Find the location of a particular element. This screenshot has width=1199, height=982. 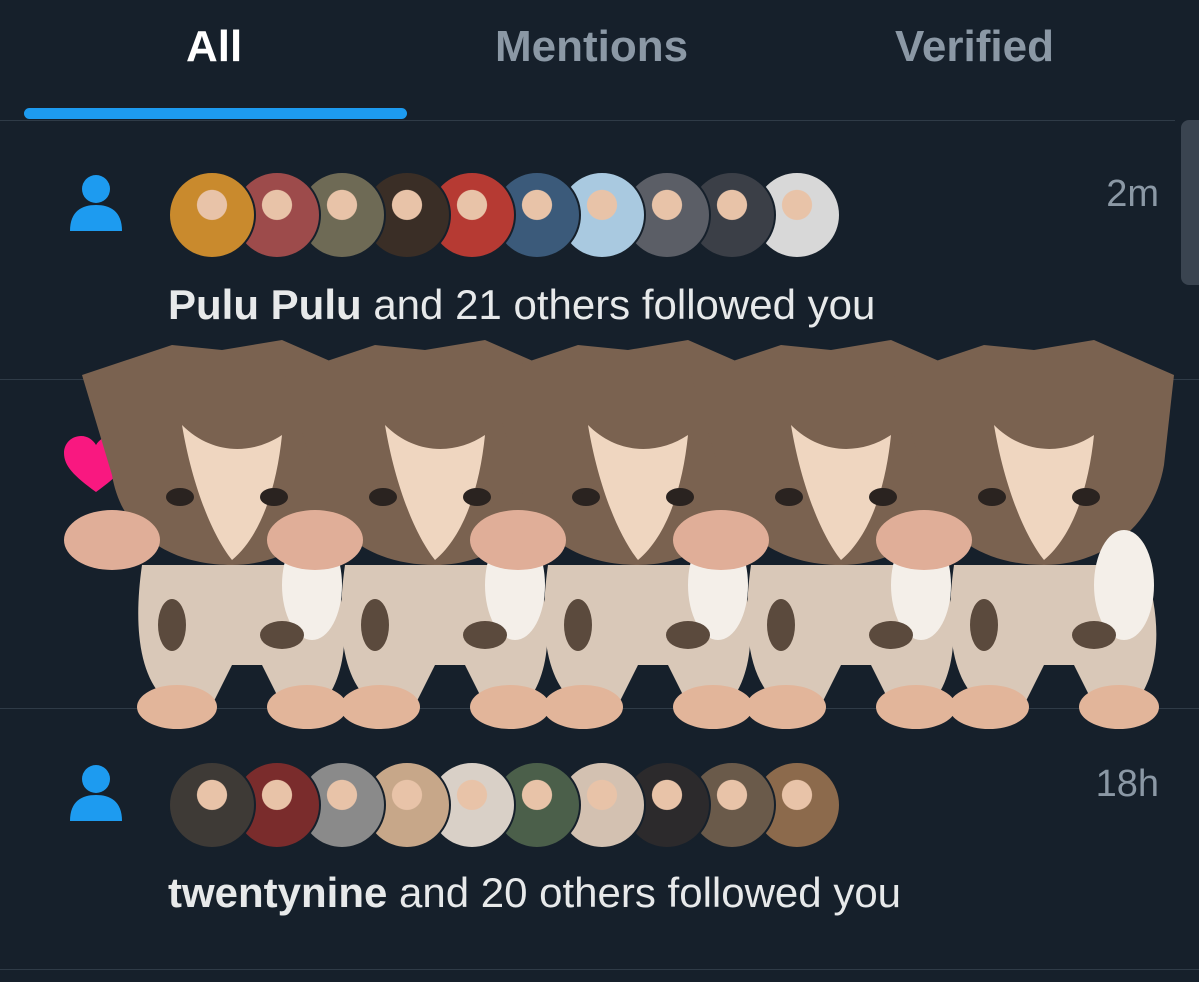

notification-tabs: All Mentions Verified is located at coordinates (599, 60).